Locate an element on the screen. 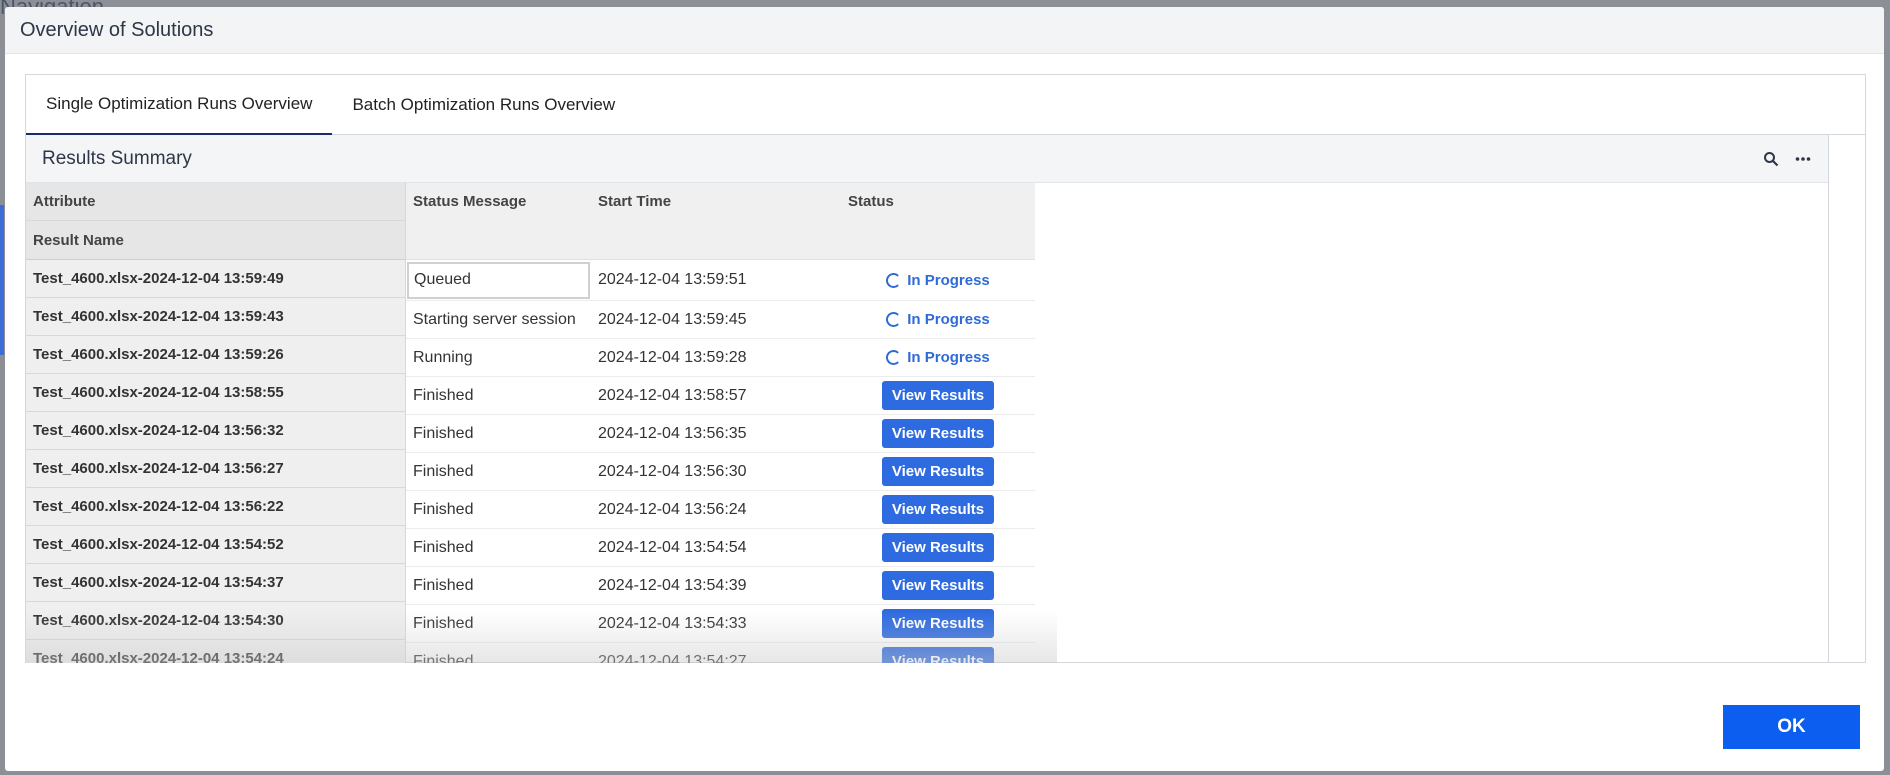  start-time-cell: 2024-12-04 13:54:39 is located at coordinates (672, 585).